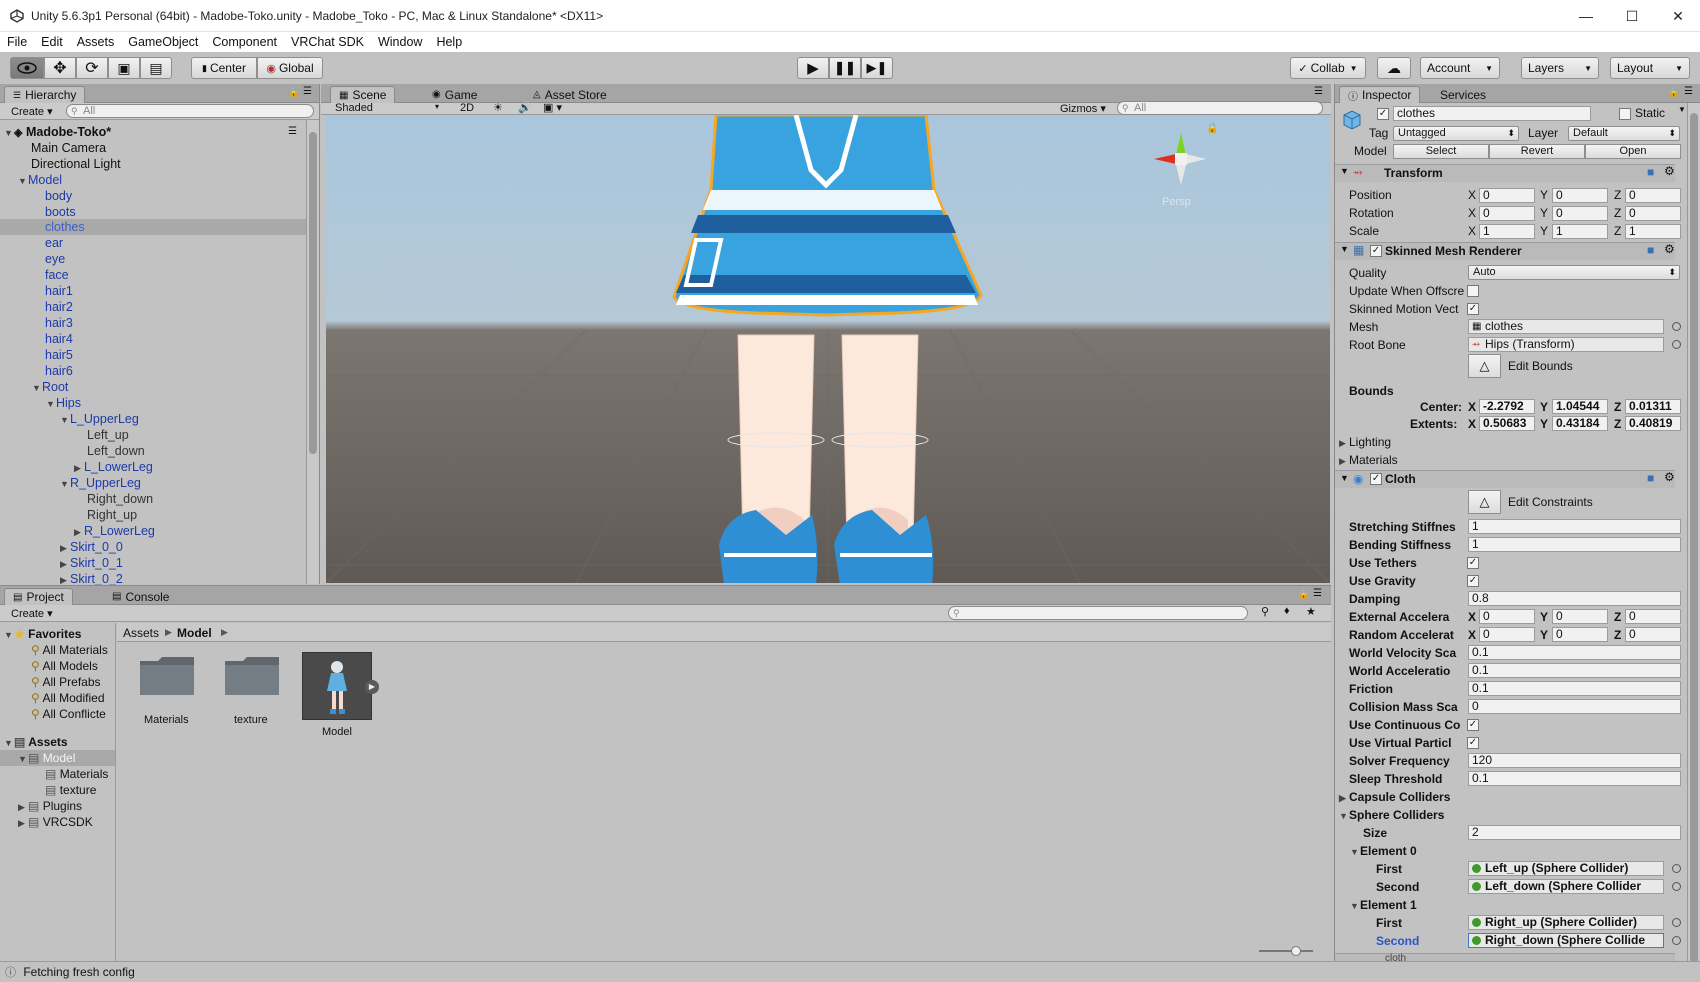 The height and width of the screenshot is (982, 1700). What do you see at coordinates (68, 698) in the screenshot?
I see `favorite-all-modified: ⚲ All Modified` at bounding box center [68, 698].